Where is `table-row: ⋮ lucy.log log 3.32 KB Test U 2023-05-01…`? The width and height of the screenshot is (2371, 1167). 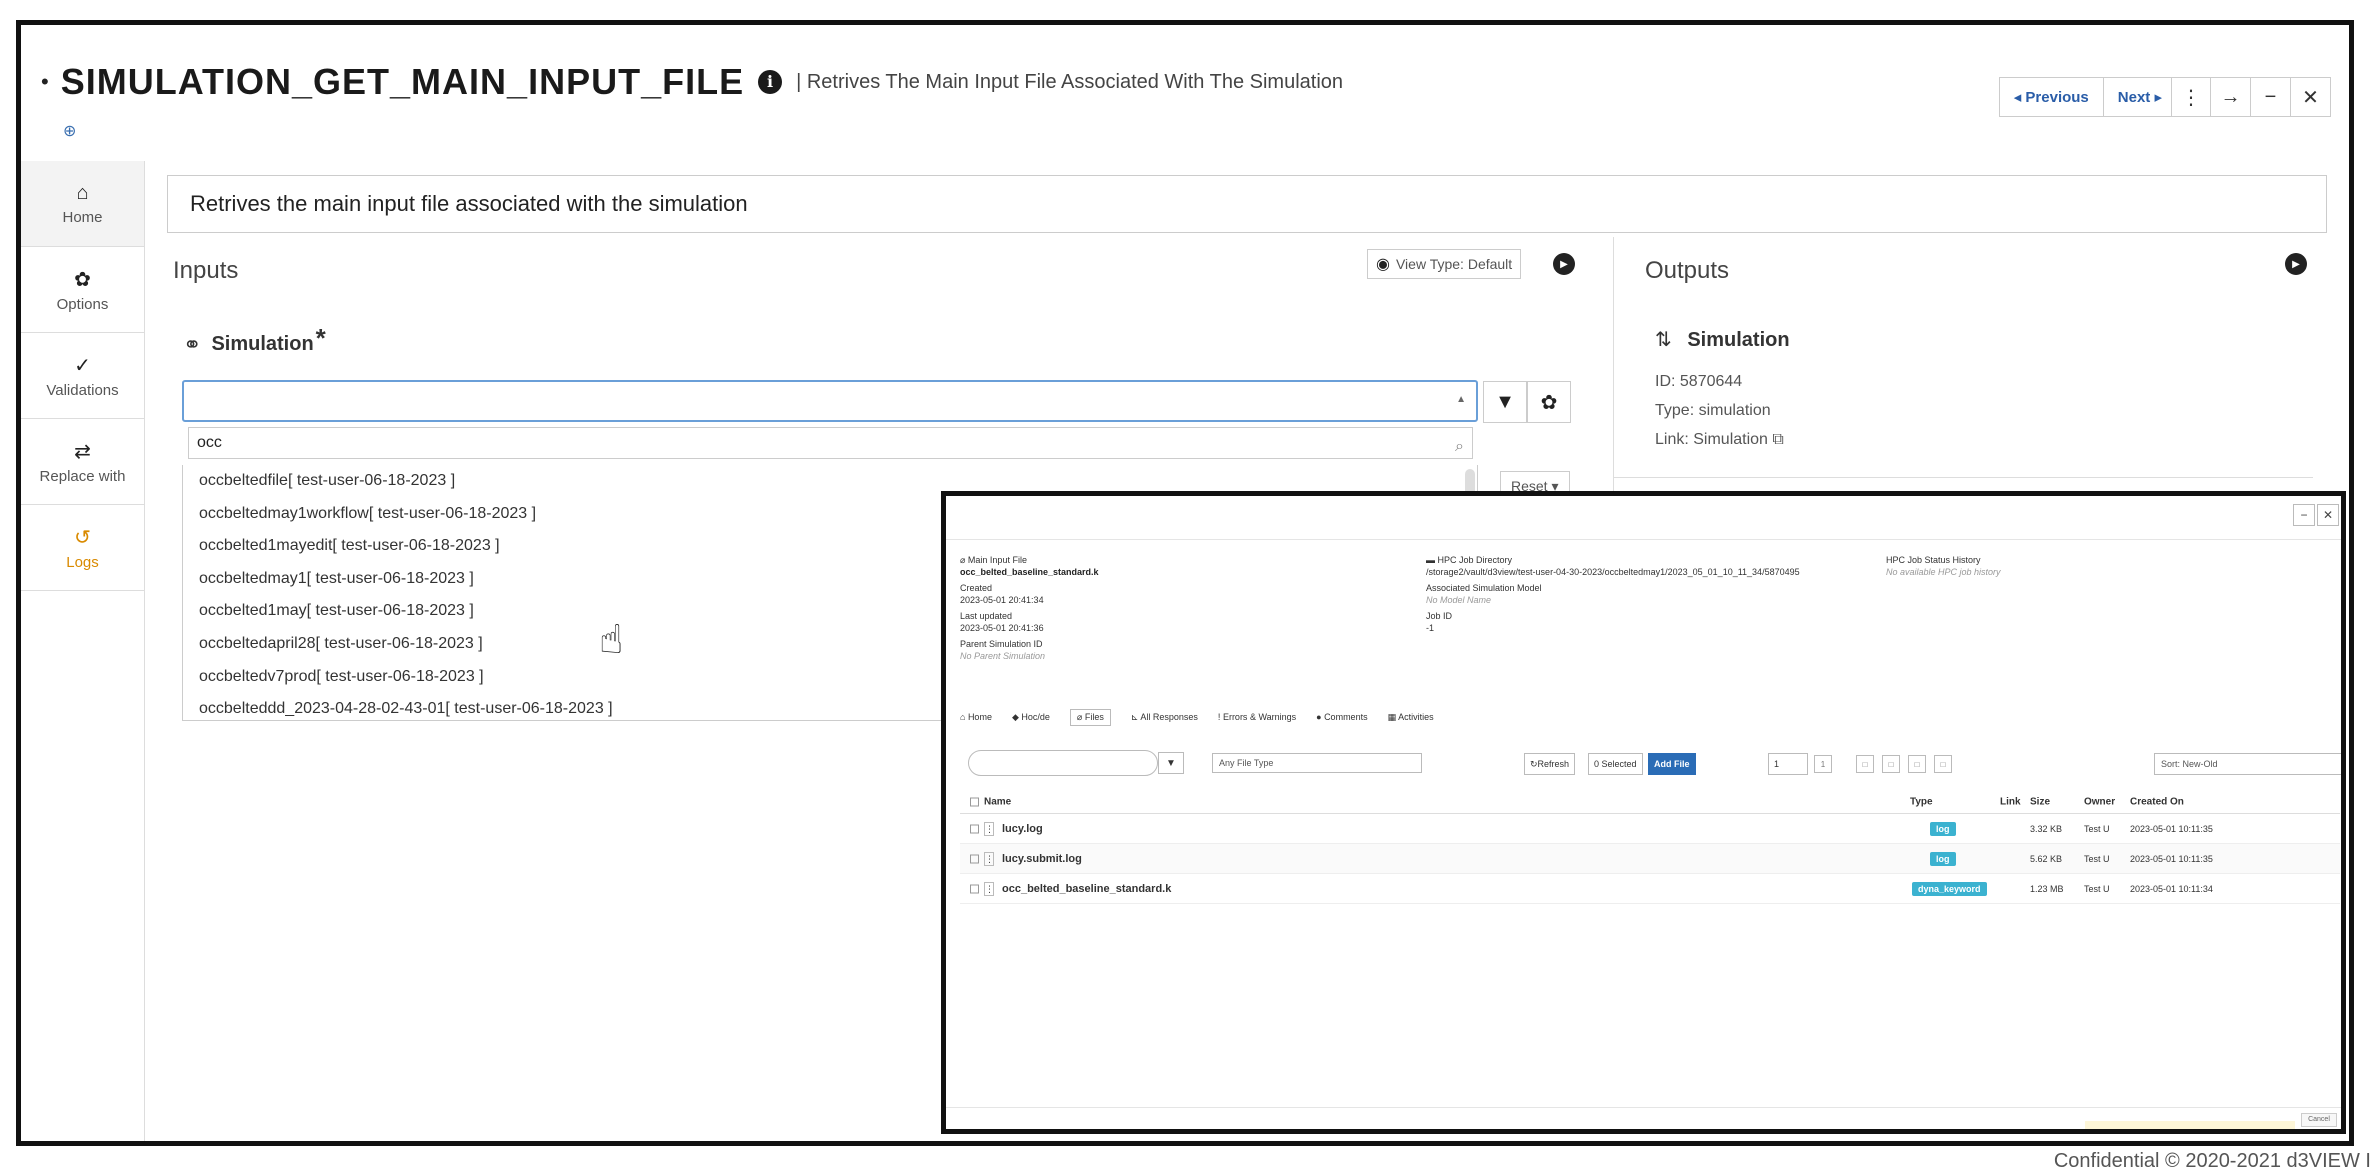 table-row: ⋮ lucy.log log 3.32 KB Test U 2023-05-01… is located at coordinates (1650, 829).